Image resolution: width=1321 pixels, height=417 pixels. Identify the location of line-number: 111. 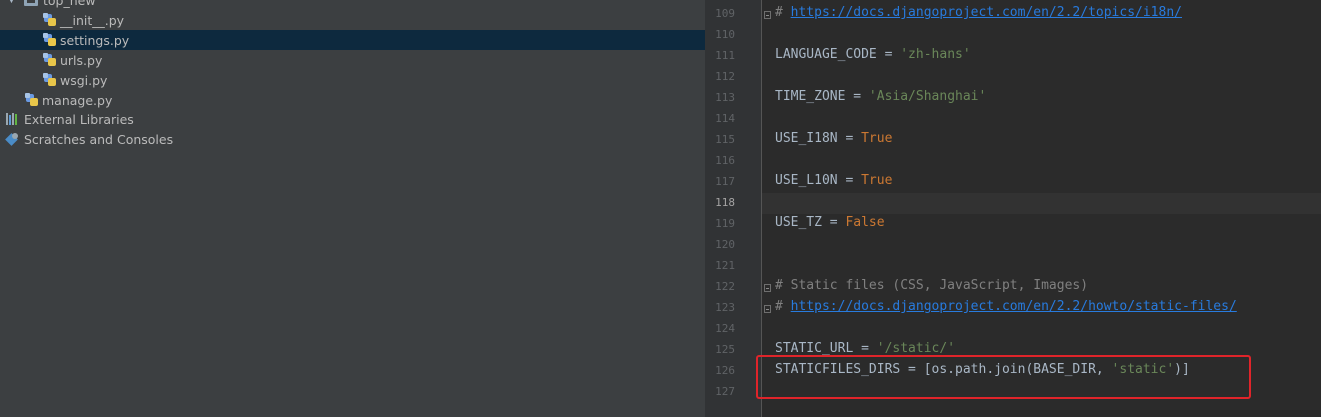
(725, 55).